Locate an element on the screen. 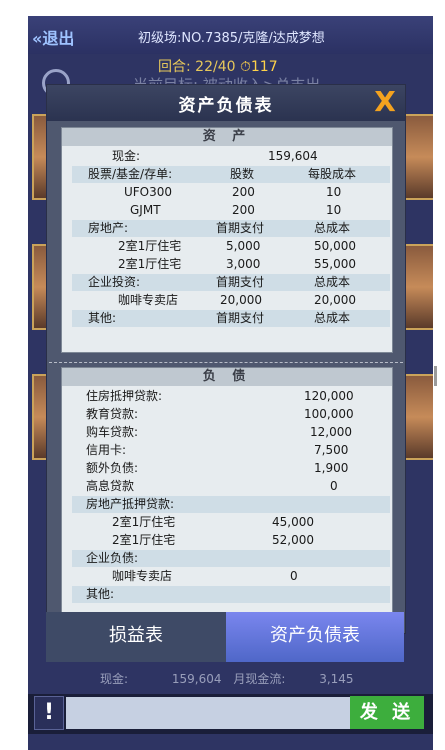 This screenshot has width=445, height=750. table-row: 2室1厅住宅 5,000 50,000 is located at coordinates (231, 246).